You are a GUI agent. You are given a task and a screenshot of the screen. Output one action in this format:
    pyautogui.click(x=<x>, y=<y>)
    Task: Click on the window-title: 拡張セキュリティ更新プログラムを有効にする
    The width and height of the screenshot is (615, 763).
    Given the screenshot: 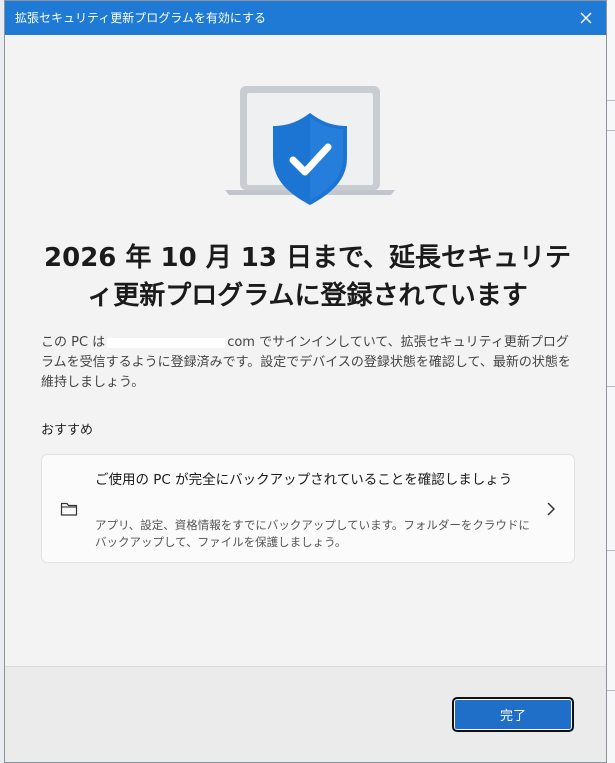 What is the action you would take?
    pyautogui.click(x=141, y=18)
    